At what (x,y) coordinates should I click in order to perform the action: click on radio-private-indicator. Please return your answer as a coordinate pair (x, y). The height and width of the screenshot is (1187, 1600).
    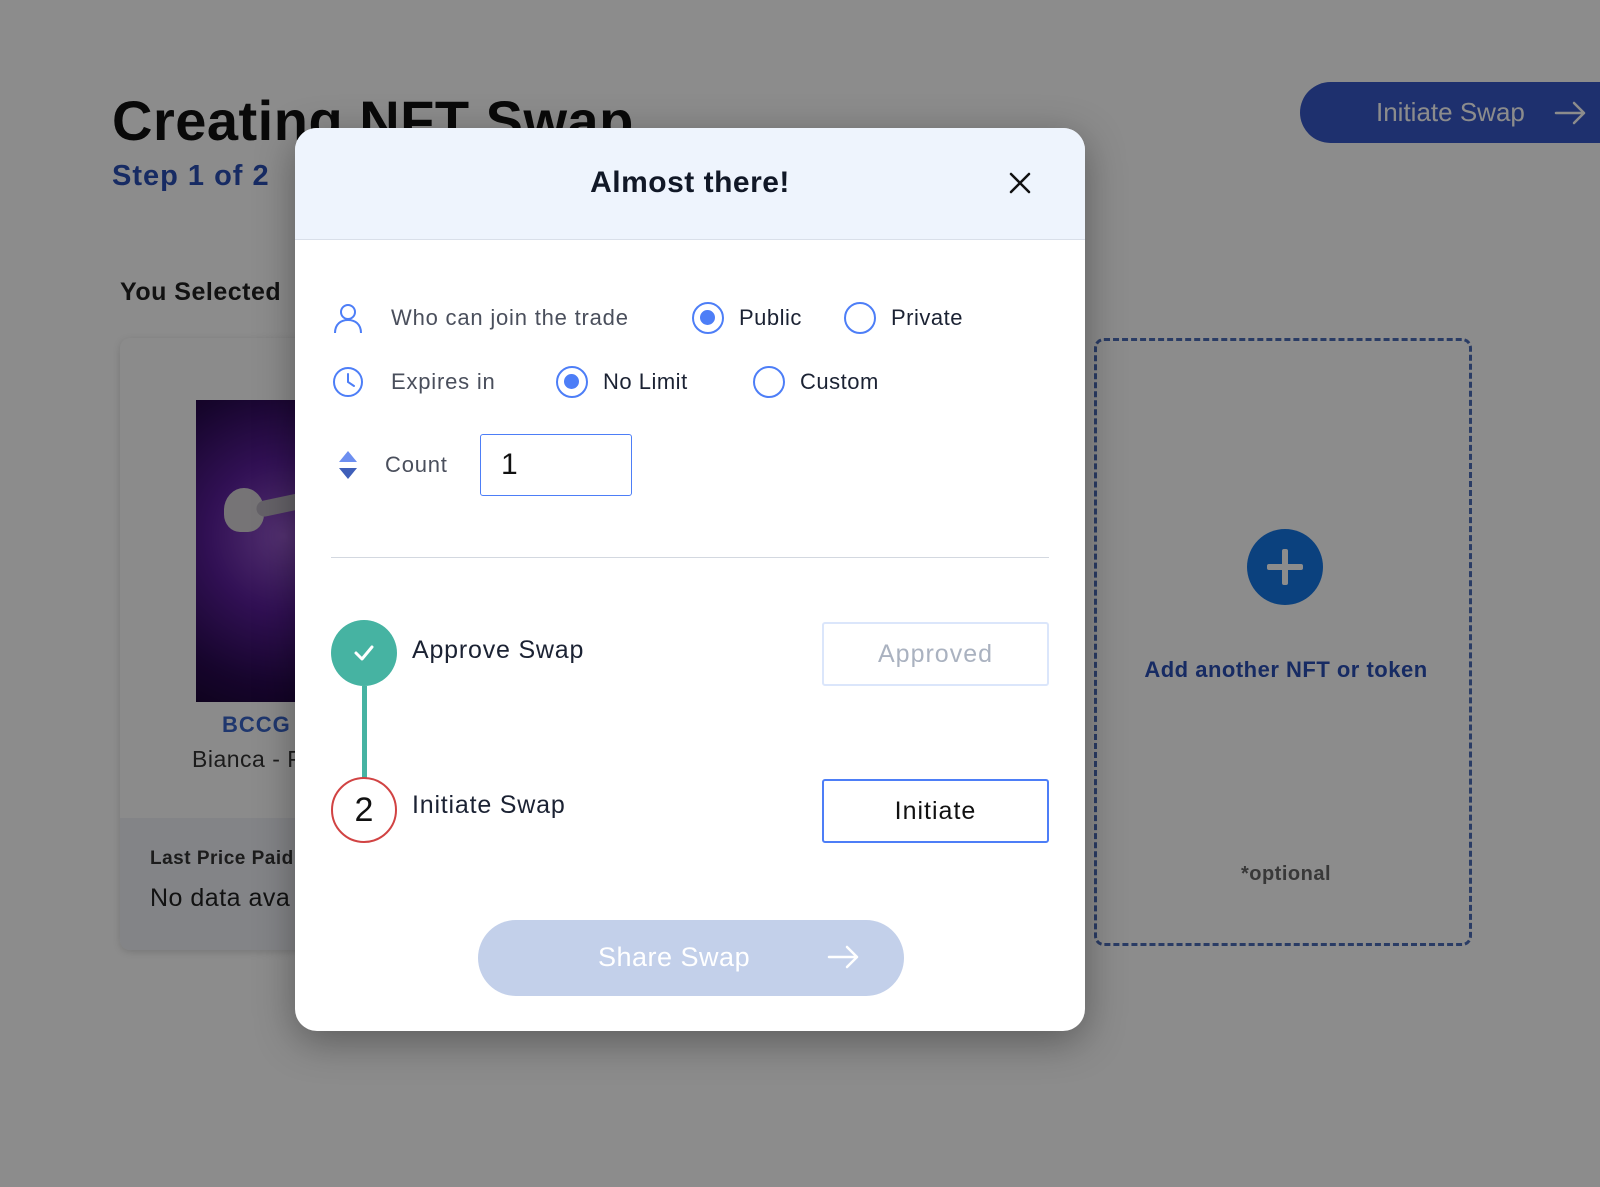
    Looking at the image, I should click on (860, 318).